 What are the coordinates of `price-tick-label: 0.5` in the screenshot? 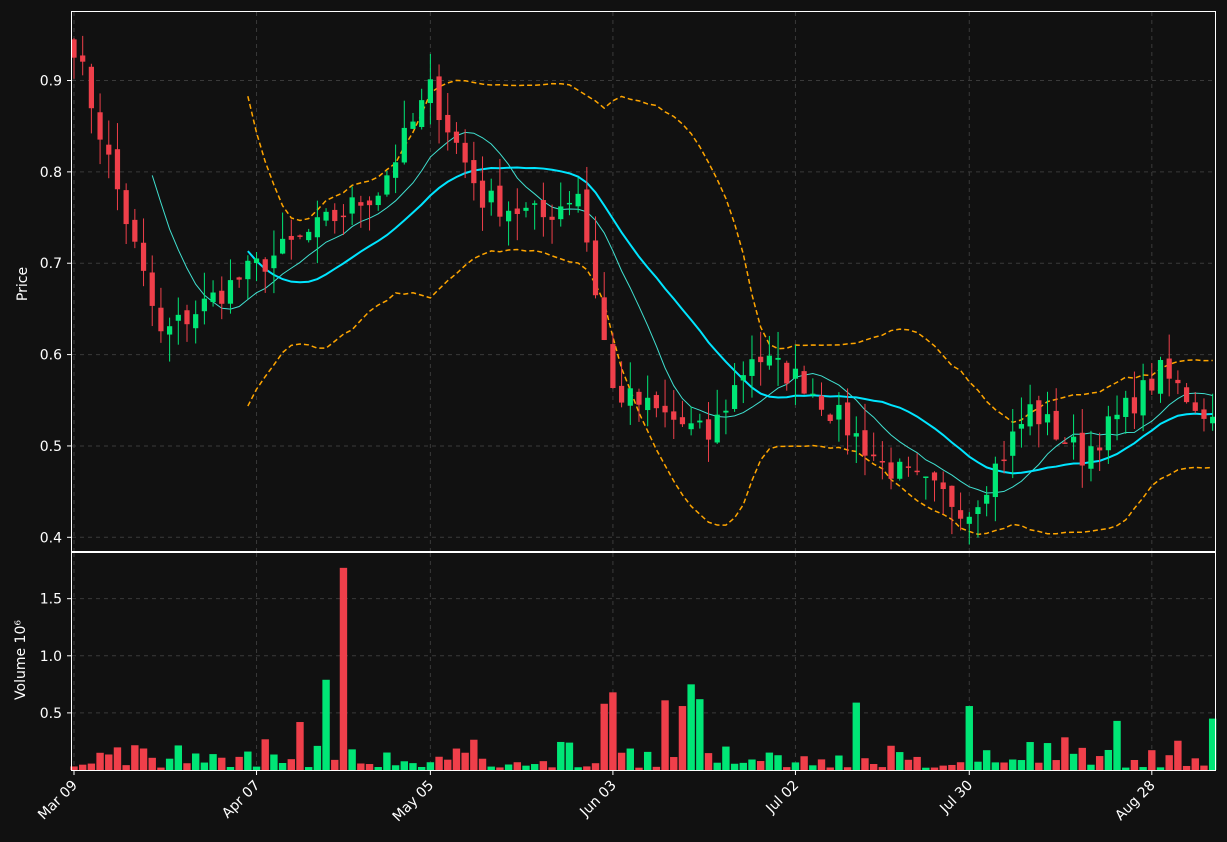 It's located at (51, 447).